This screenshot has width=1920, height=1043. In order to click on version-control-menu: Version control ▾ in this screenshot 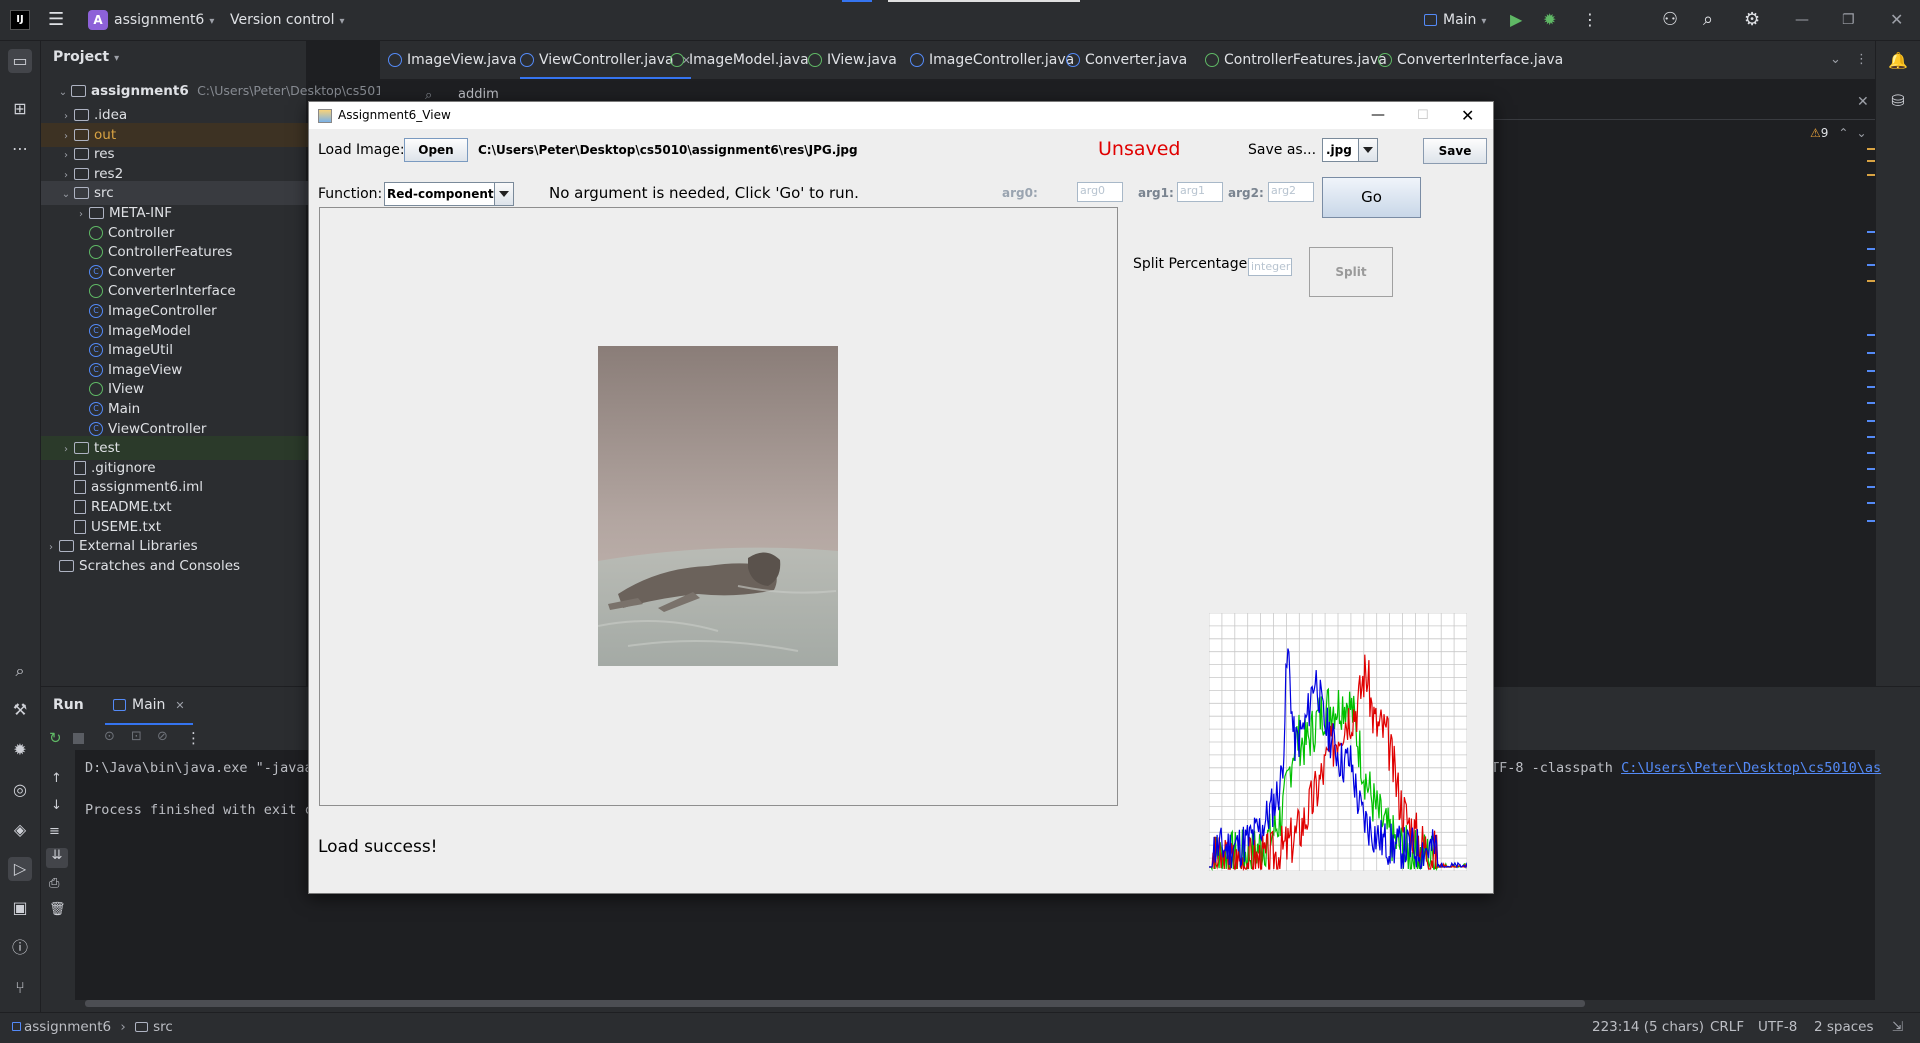, I will do `click(287, 20)`.